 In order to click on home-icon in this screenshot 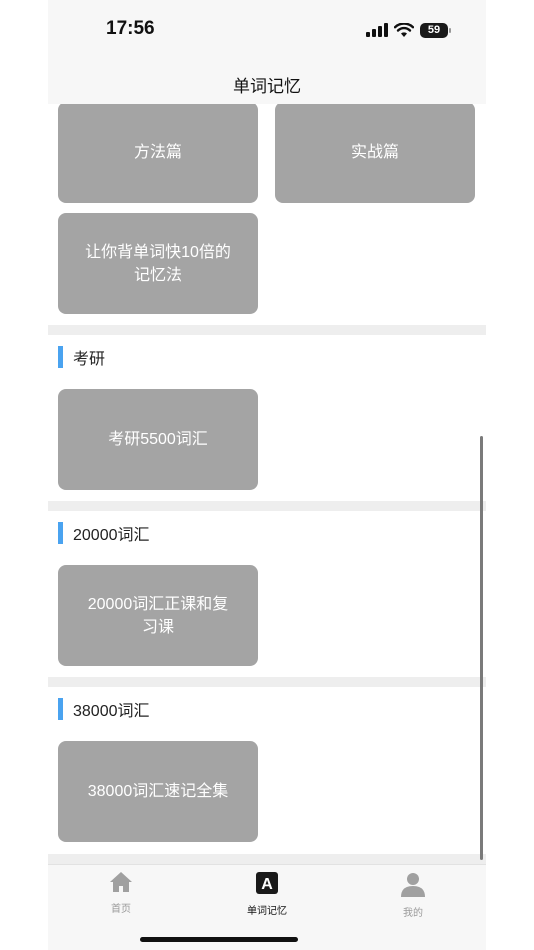, I will do `click(121, 882)`.